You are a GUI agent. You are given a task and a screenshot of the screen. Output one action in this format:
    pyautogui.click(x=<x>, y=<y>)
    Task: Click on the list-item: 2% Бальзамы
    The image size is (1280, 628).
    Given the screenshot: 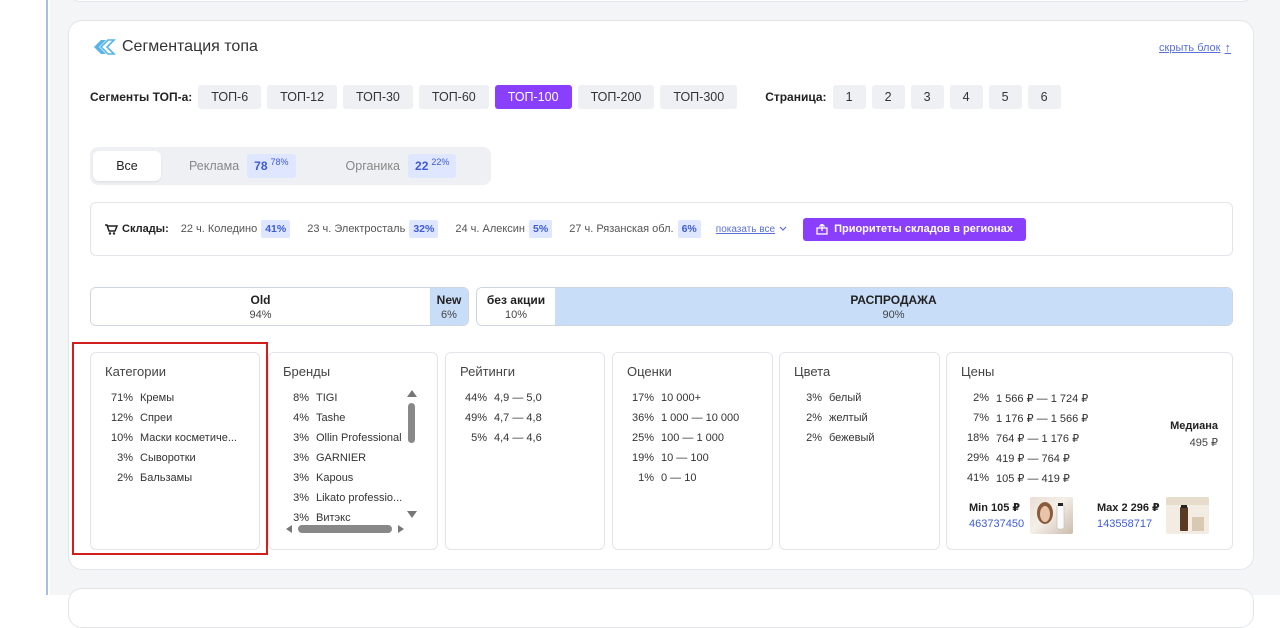 What is the action you would take?
    pyautogui.click(x=175, y=478)
    